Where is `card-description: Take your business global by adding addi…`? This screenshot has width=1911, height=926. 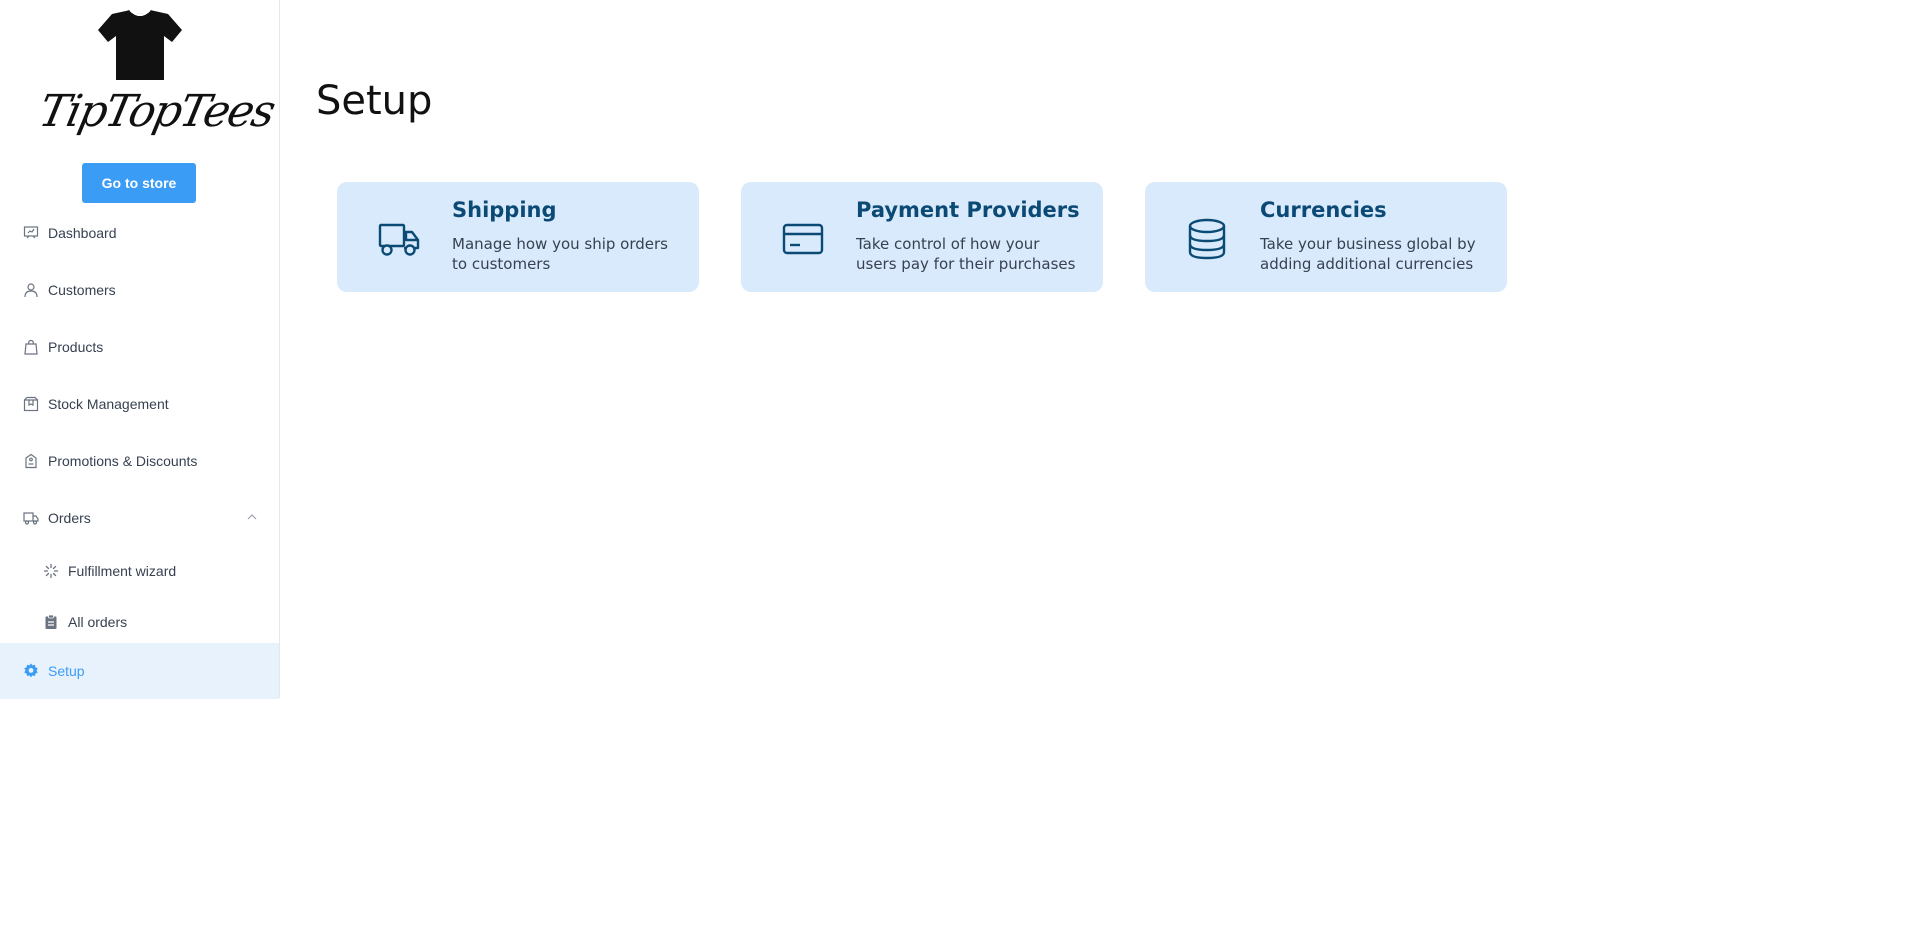 card-description: Take your business global by adding addi… is located at coordinates (1368, 254).